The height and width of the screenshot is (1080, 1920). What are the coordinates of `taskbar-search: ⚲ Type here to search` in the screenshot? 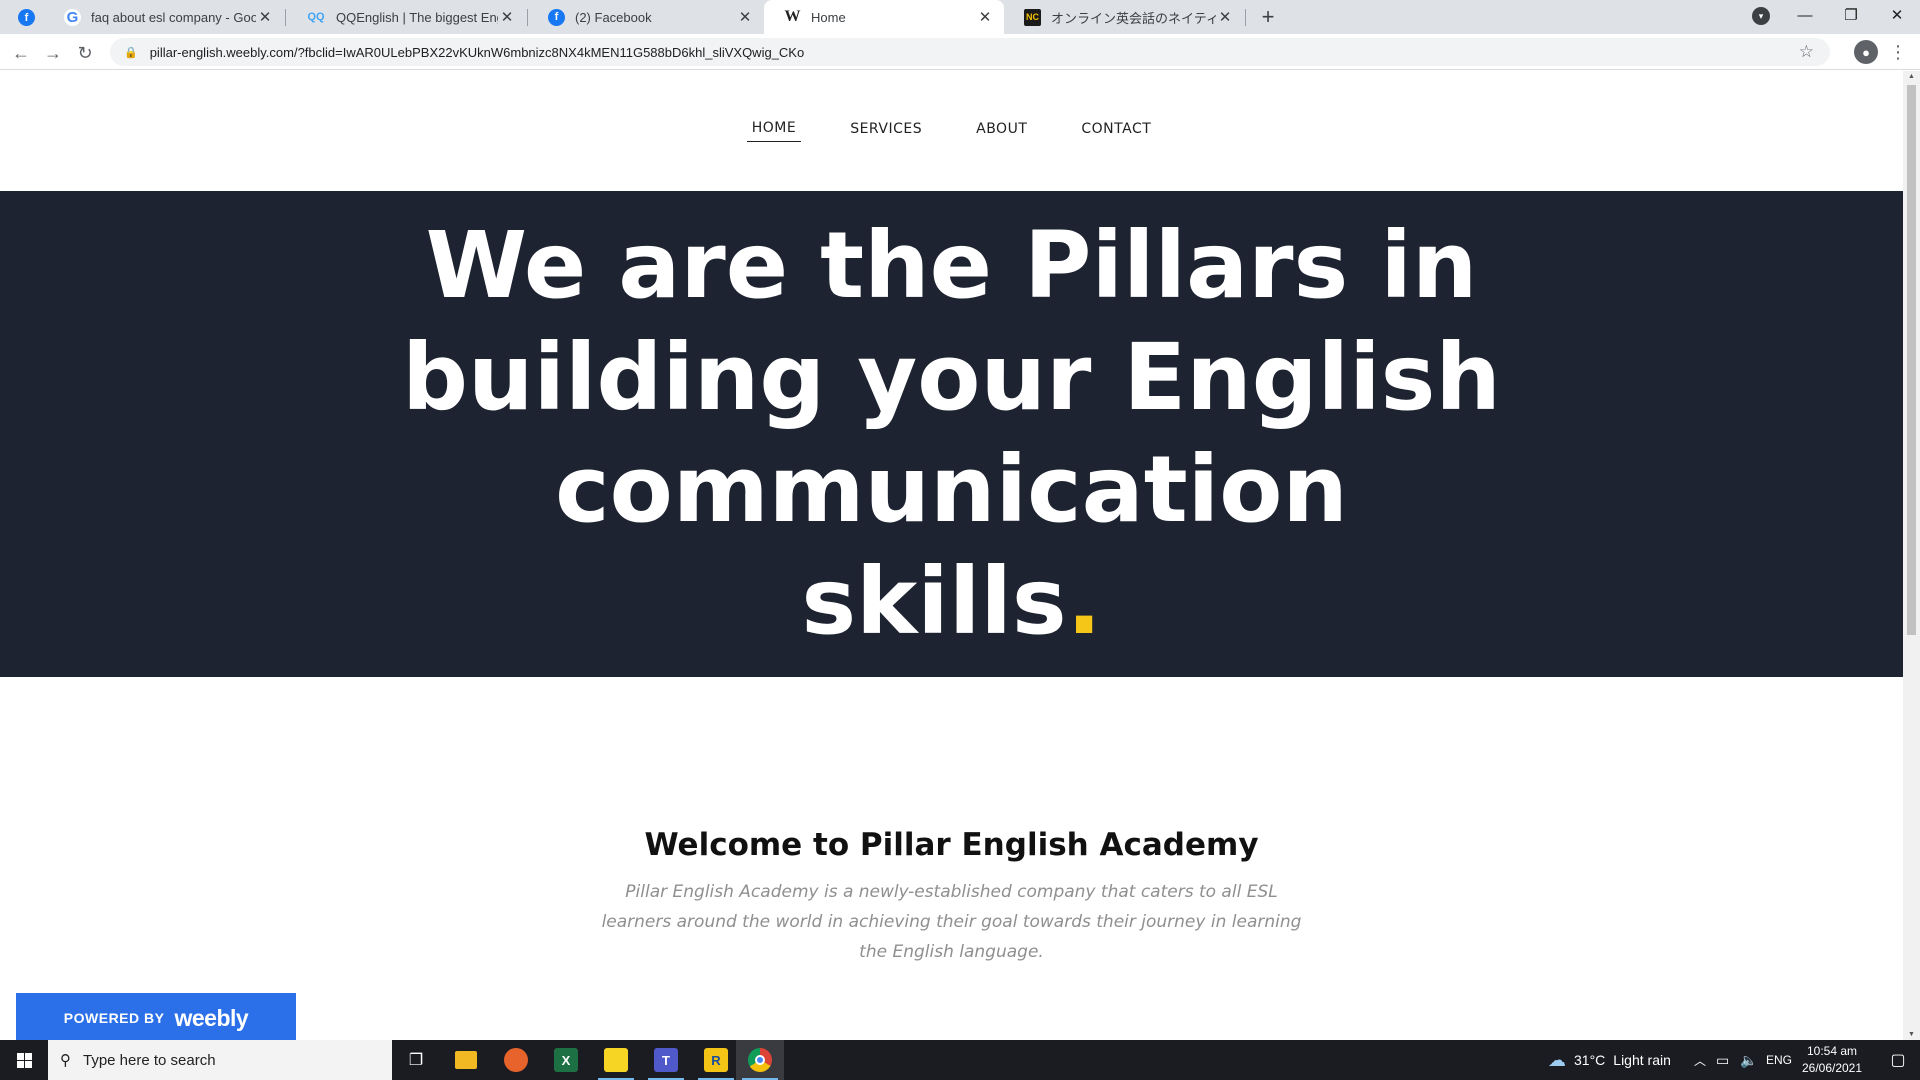 It's located at (220, 1060).